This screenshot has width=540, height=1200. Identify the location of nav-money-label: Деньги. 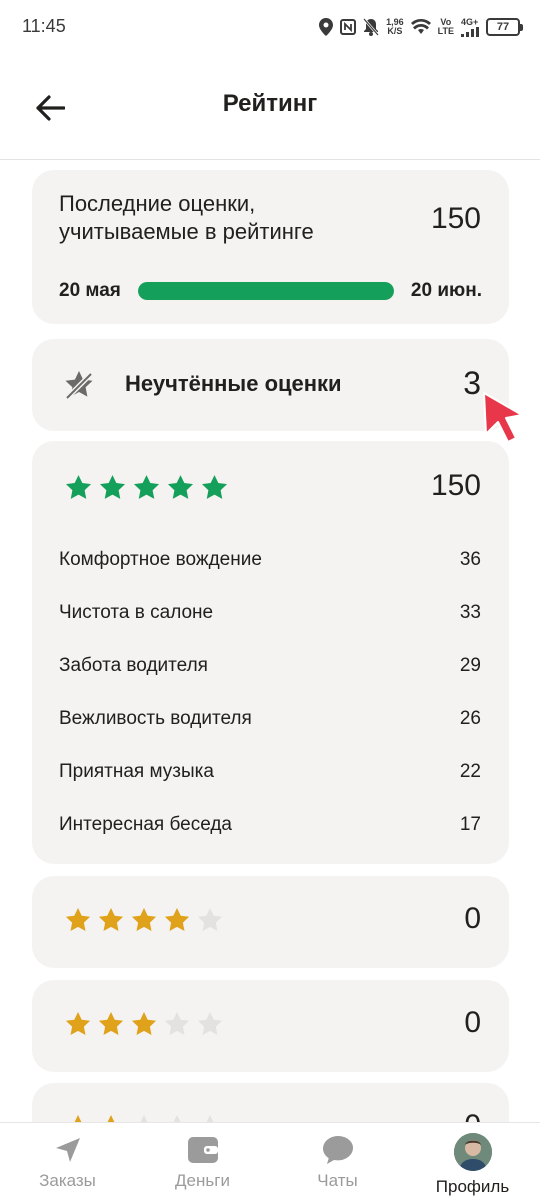
(202, 1180).